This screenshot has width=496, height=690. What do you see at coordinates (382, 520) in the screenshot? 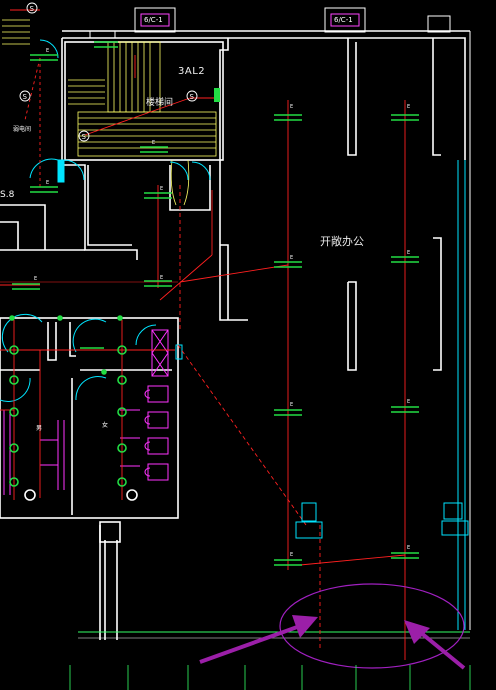
I see `equipment-boxes` at bounding box center [382, 520].